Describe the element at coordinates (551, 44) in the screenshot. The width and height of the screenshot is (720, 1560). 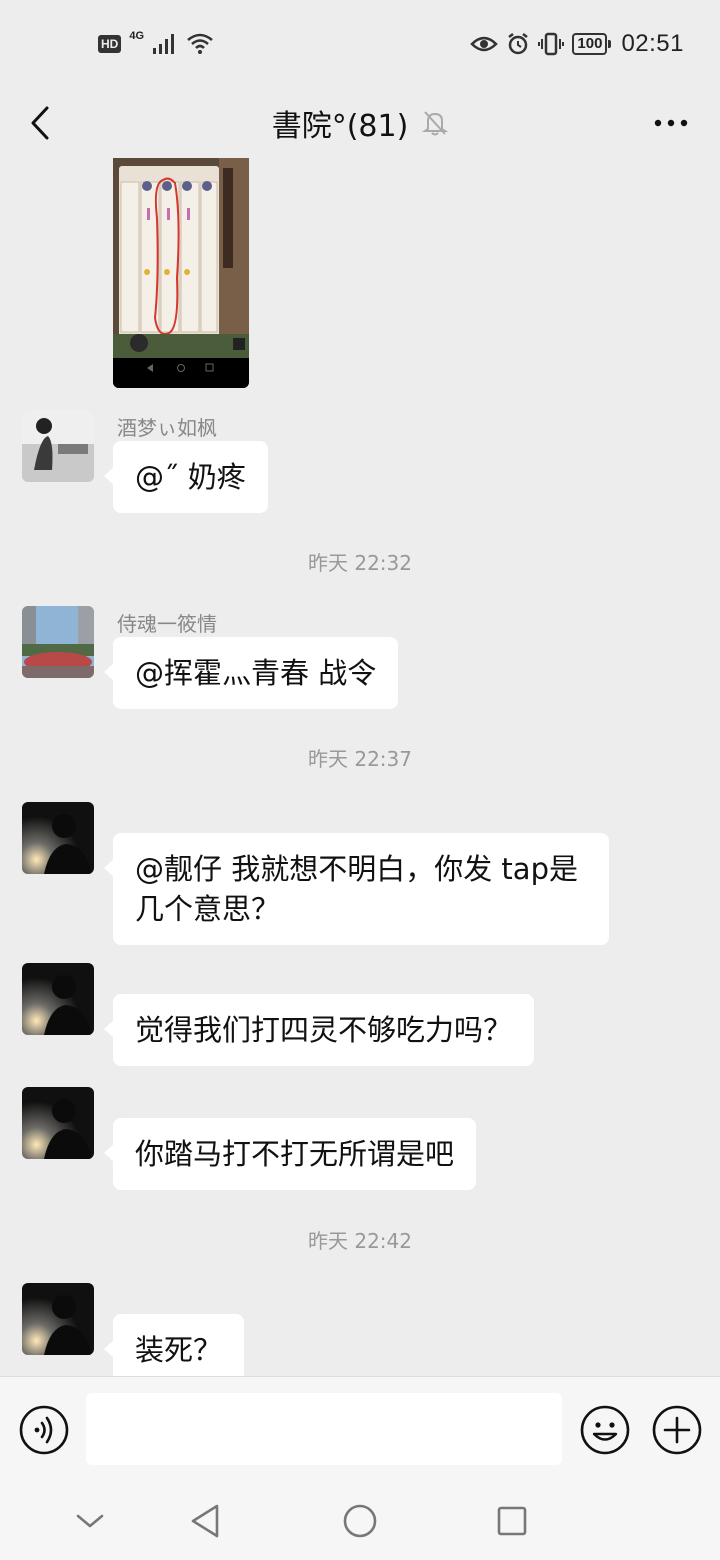
I see `vibrate-icon` at that location.